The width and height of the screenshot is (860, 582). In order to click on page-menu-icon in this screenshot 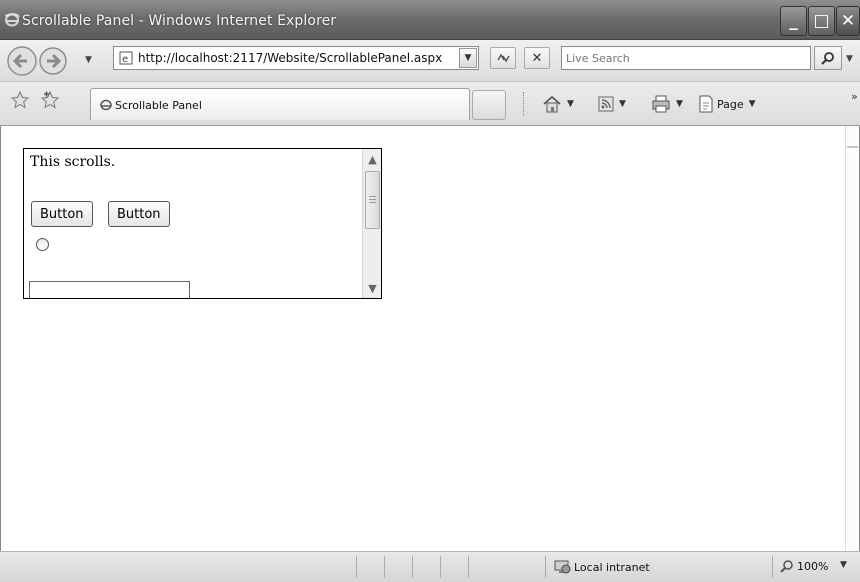, I will do `click(706, 104)`.